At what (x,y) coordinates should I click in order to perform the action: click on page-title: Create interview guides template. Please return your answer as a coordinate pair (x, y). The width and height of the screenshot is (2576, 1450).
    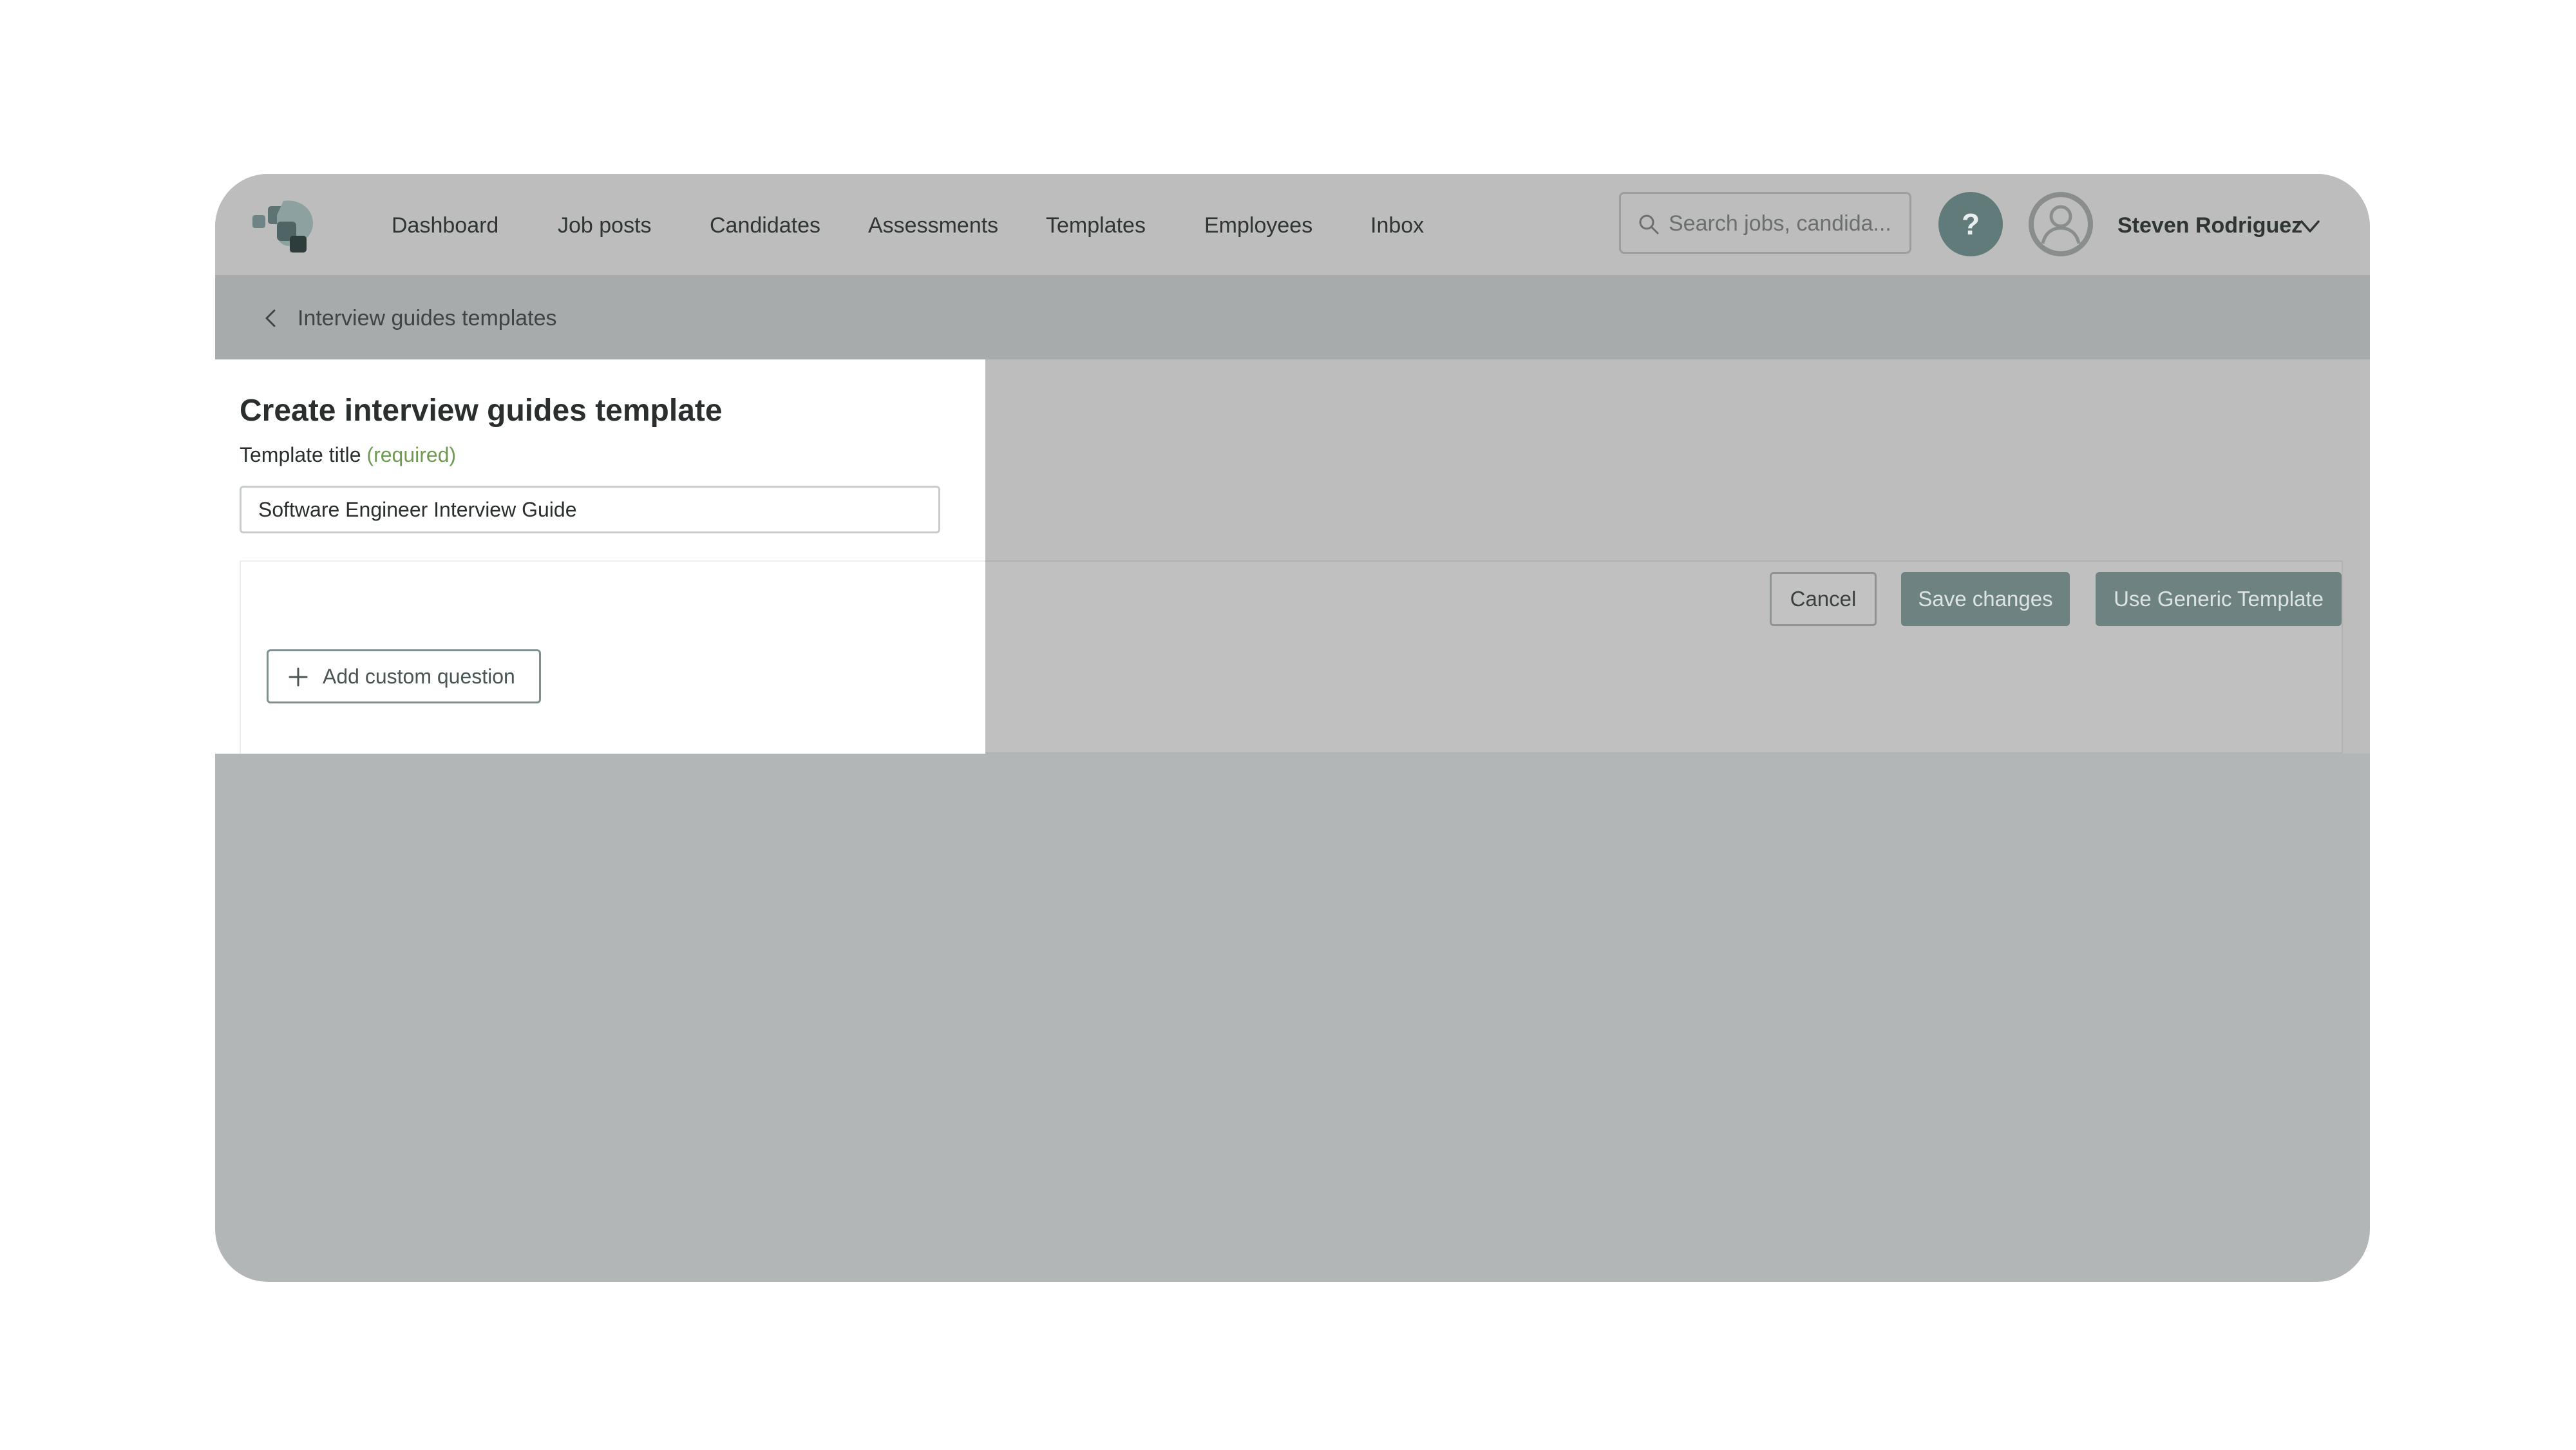
    Looking at the image, I should click on (481, 411).